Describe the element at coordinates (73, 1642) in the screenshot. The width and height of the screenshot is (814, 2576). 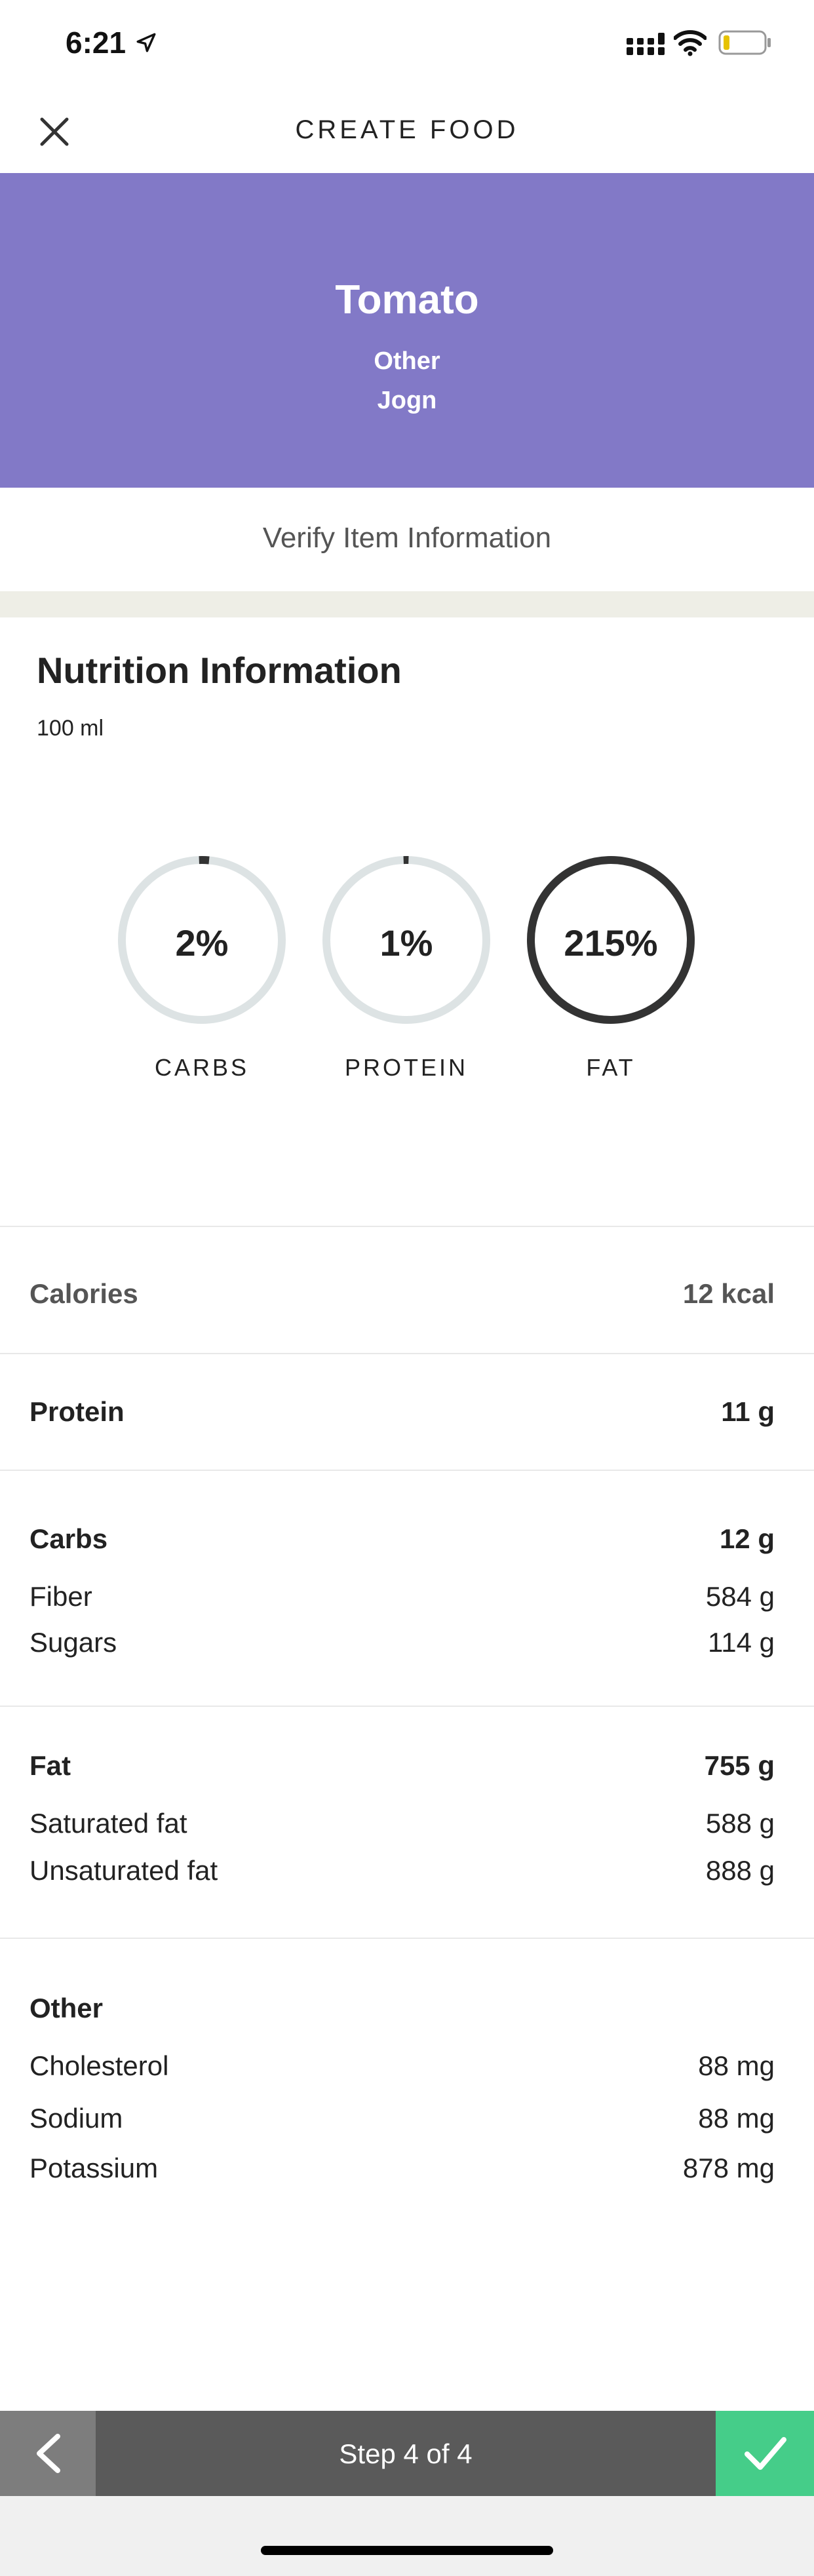
I see `sugars-label: Sugars` at that location.